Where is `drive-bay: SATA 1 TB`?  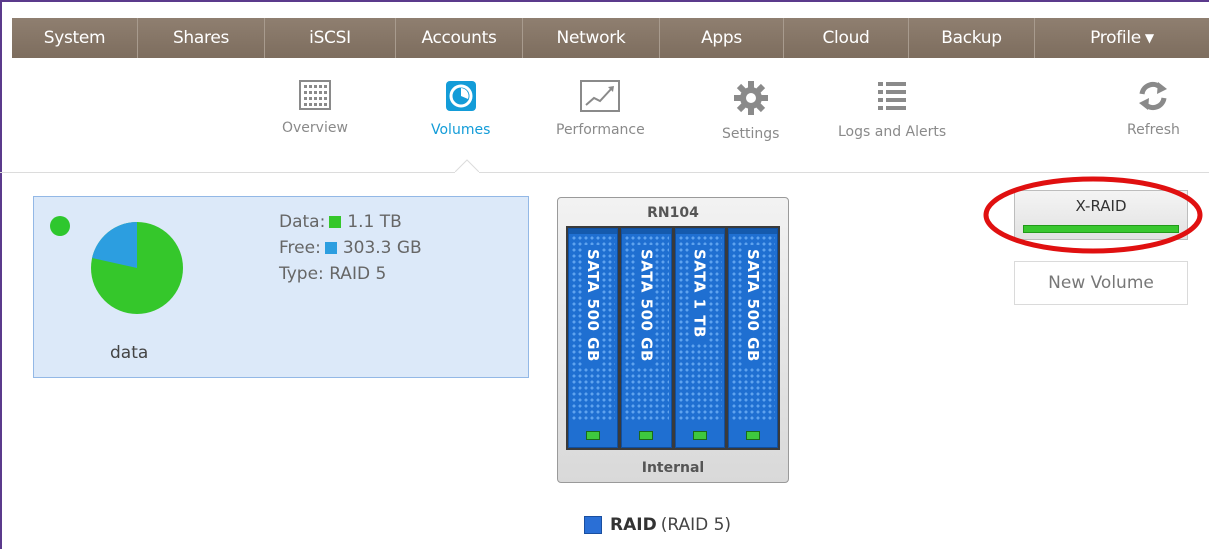
drive-bay: SATA 1 TB is located at coordinates (699, 338).